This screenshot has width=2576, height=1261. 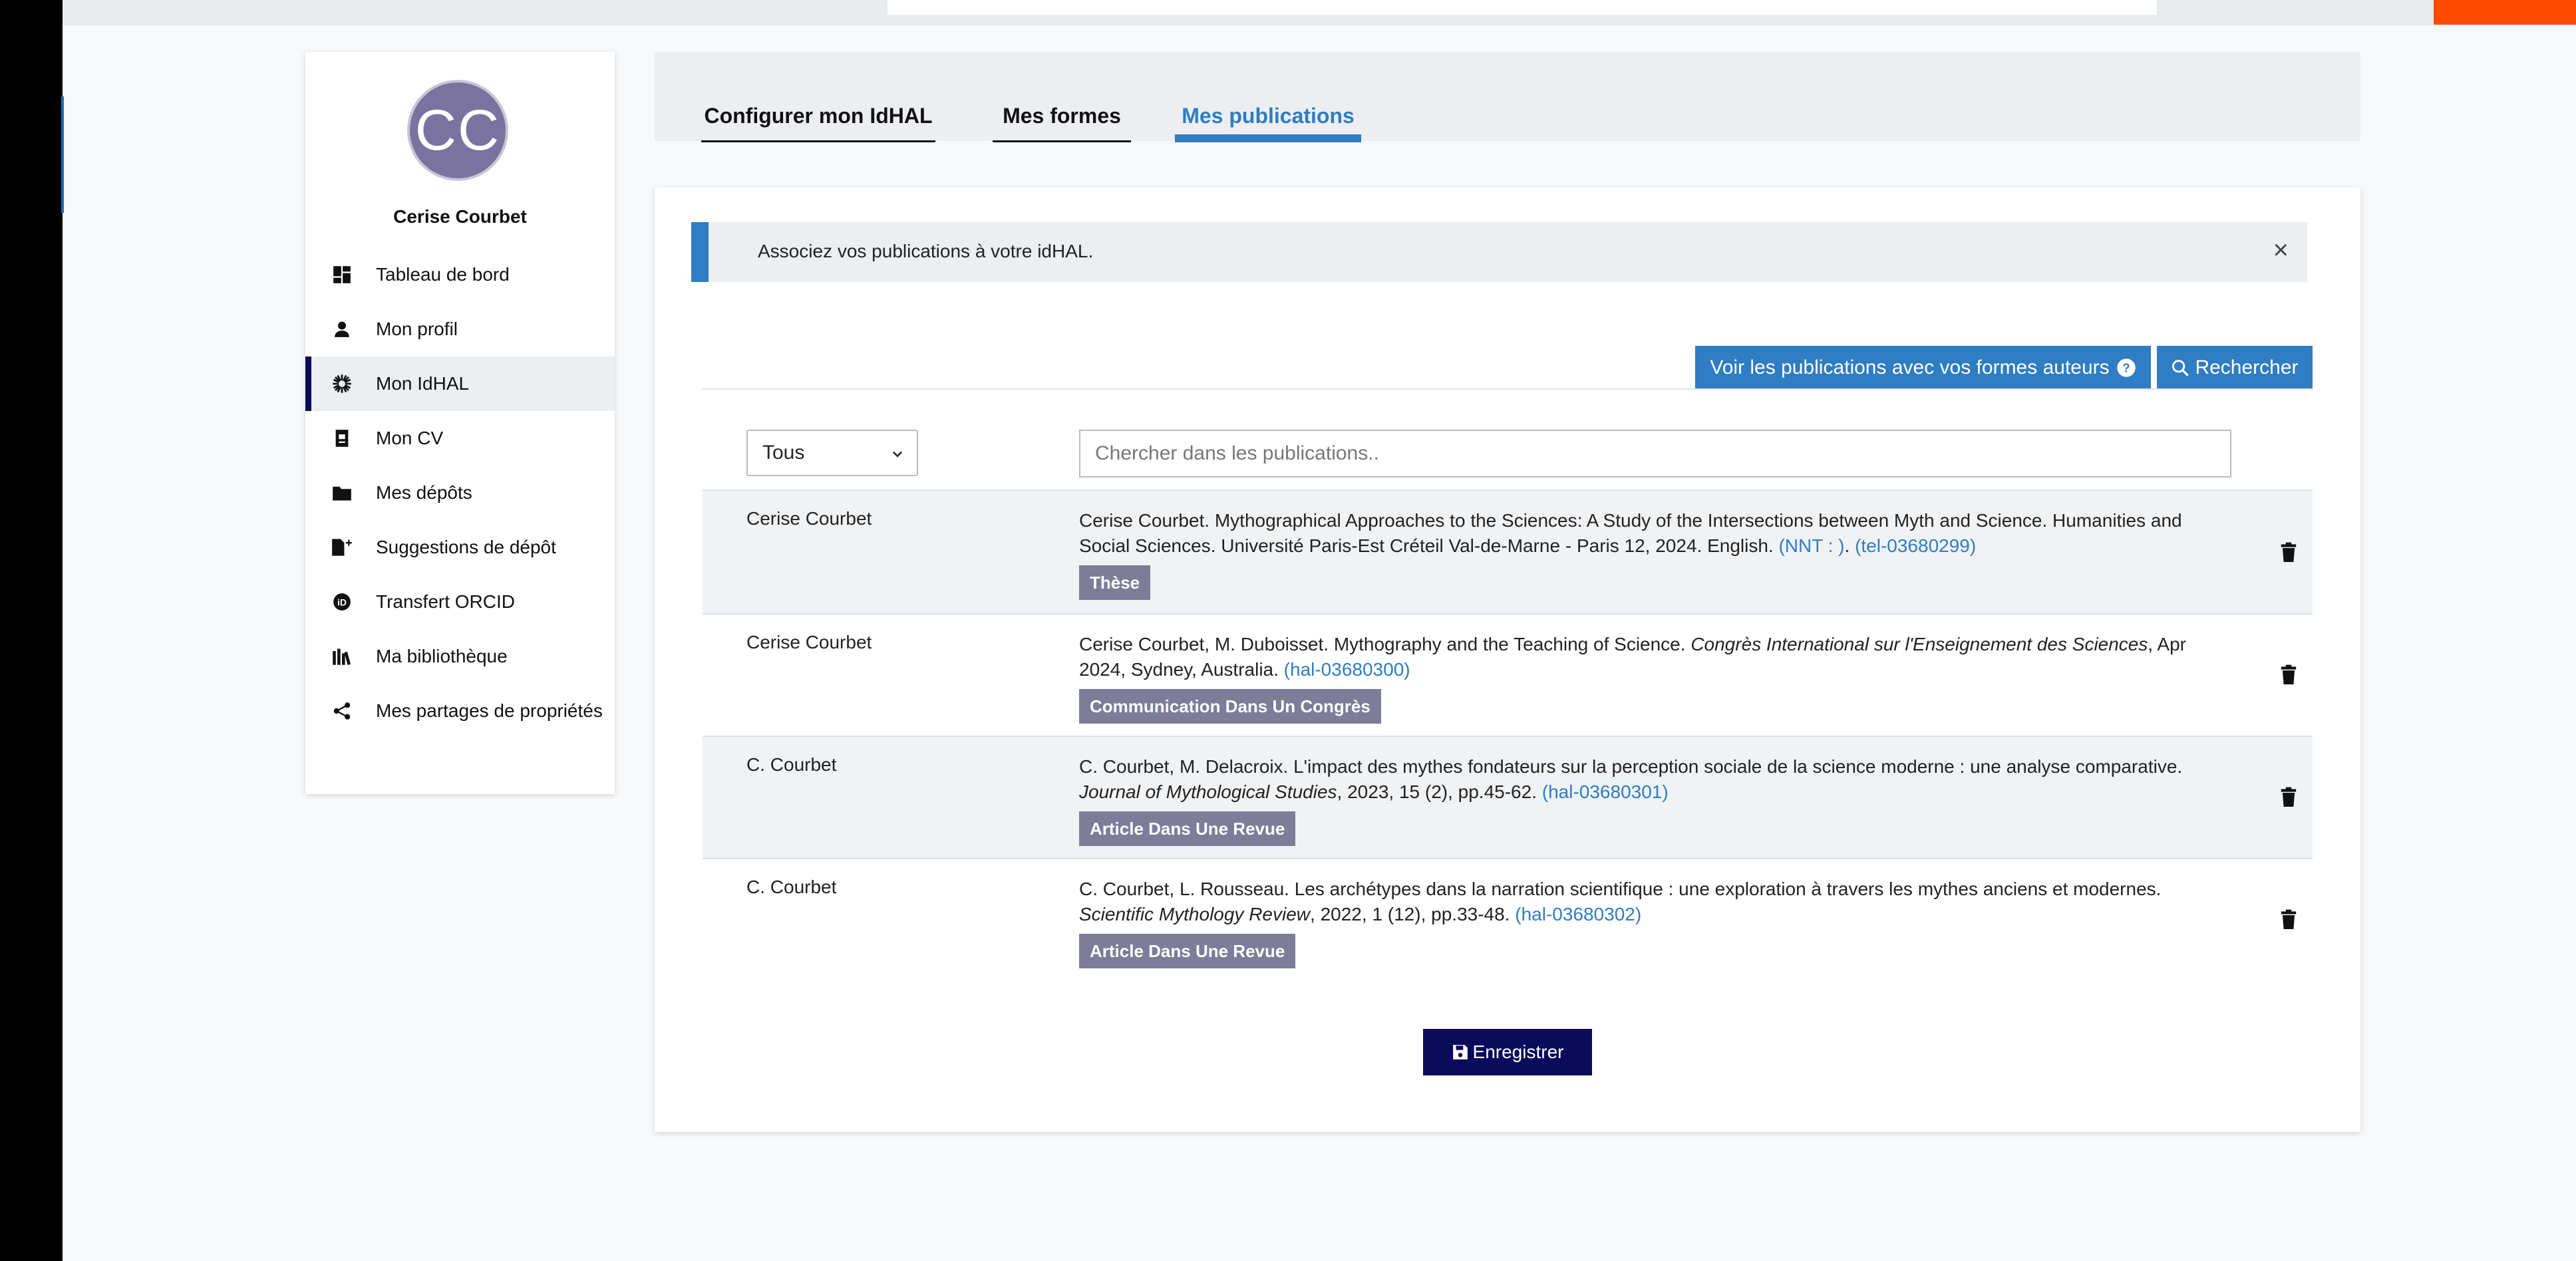 I want to click on sidebar-item-mon-cv: Mon CV, so click(x=460, y=438).